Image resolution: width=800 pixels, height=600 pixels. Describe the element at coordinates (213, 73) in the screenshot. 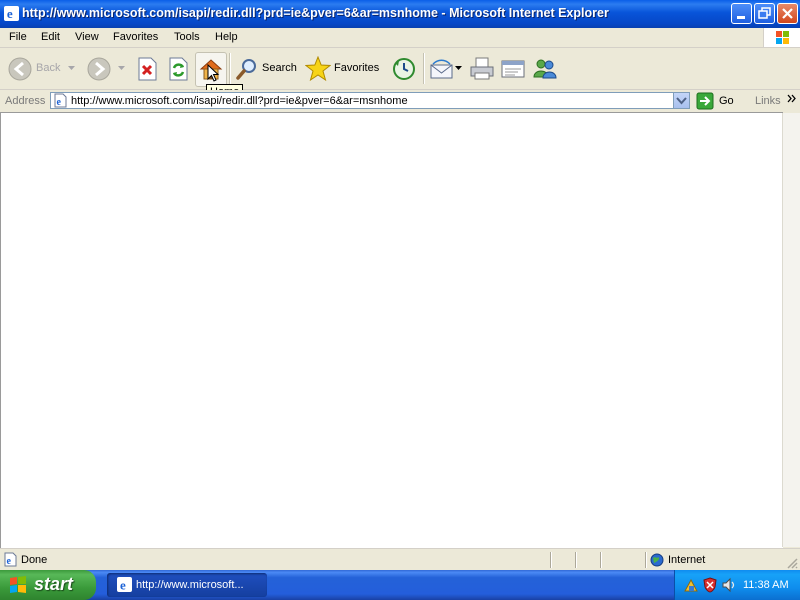

I see `mouse-cursor-icon` at that location.